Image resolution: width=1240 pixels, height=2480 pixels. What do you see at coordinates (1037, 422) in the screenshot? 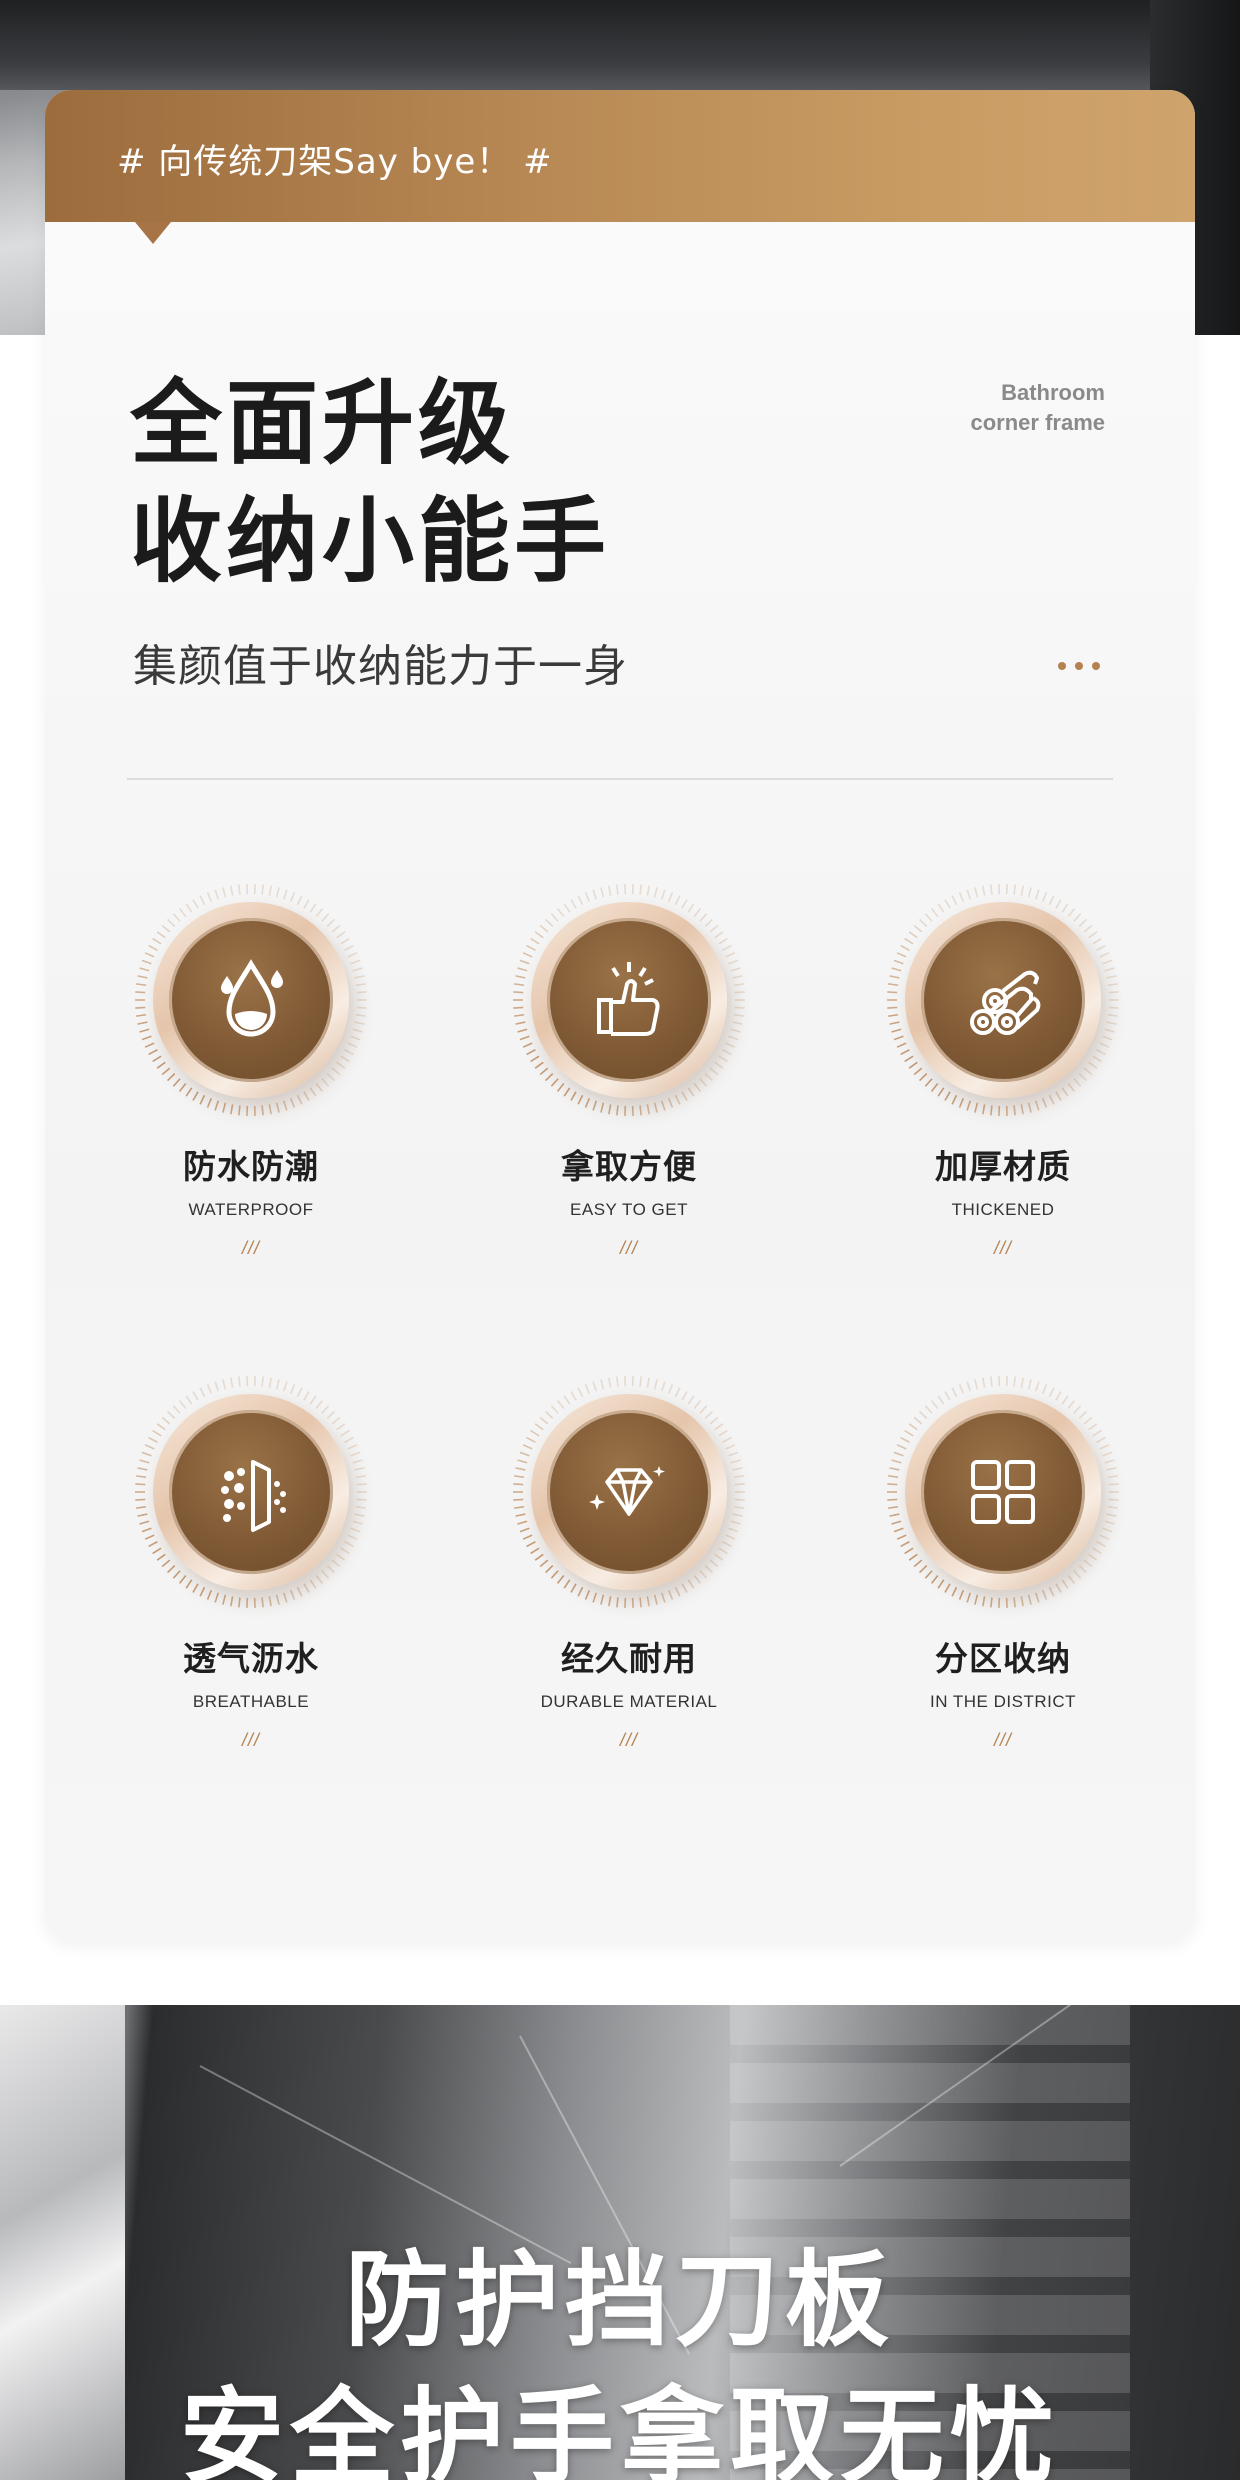
I see `english-line2: corner frame` at bounding box center [1037, 422].